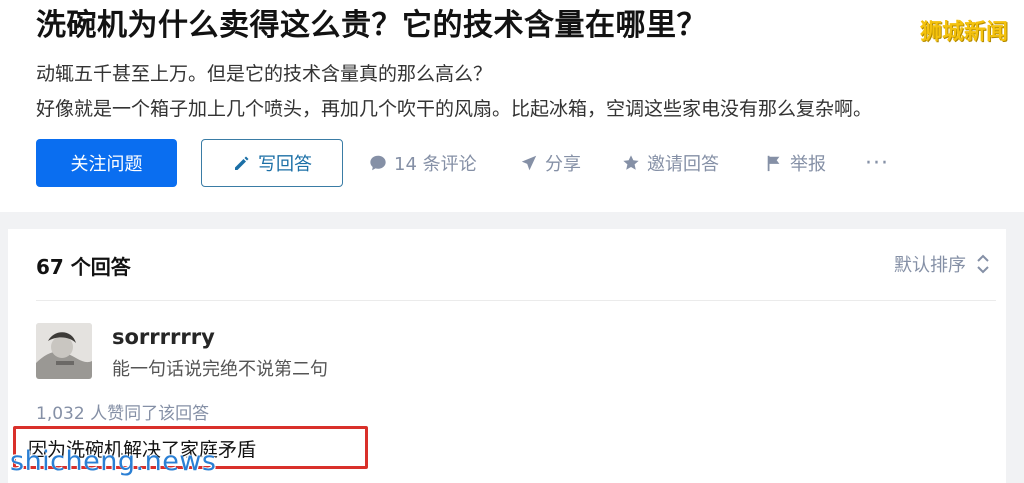 Image resolution: width=1024 pixels, height=483 pixels. I want to click on flag-icon, so click(773, 163).